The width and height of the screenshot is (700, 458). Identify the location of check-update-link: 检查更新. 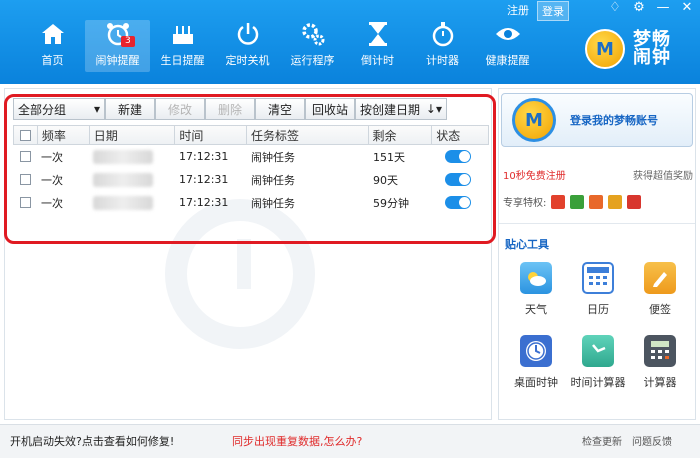
(602, 440).